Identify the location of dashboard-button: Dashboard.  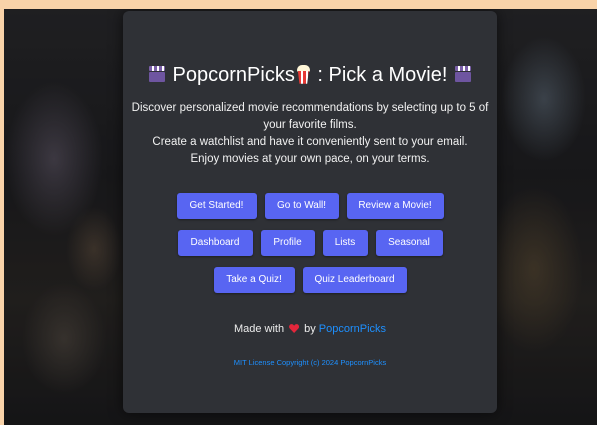
(215, 243).